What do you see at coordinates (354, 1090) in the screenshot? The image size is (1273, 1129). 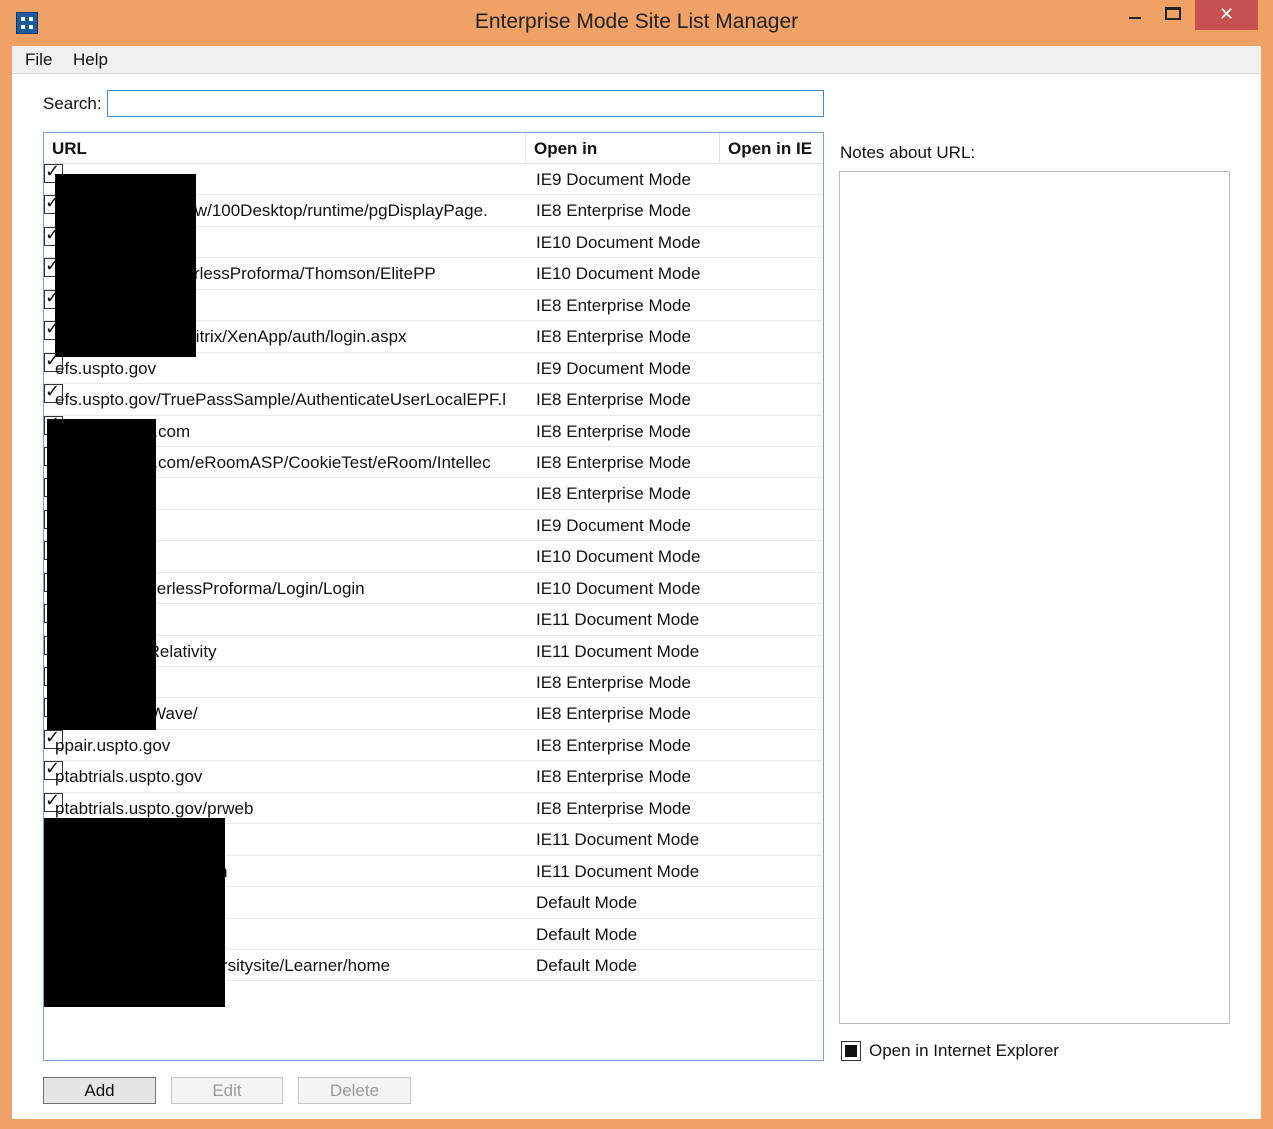 I see `delete-button: Delete` at bounding box center [354, 1090].